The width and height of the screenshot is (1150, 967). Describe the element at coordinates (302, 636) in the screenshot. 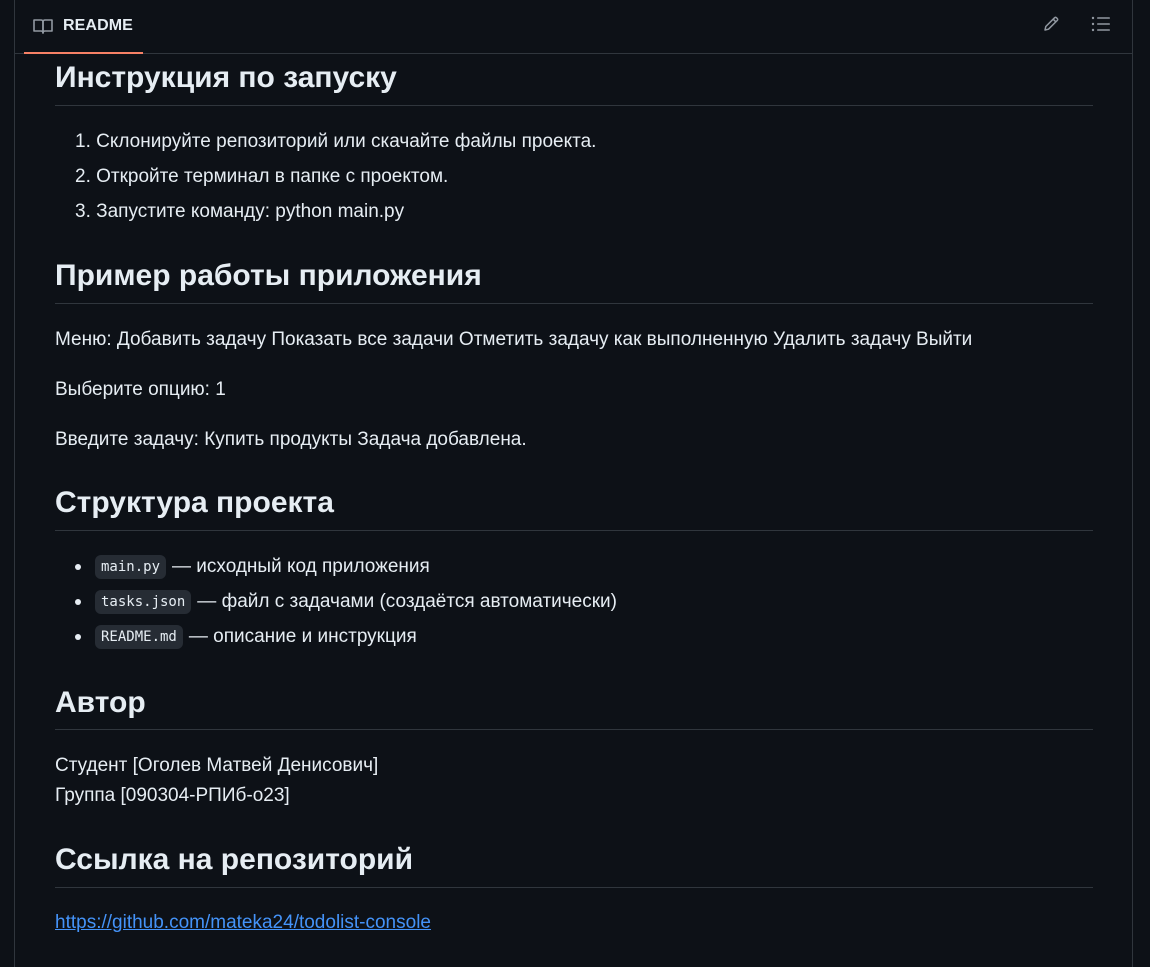

I see `list-item-text: — описание и инструкция` at that location.